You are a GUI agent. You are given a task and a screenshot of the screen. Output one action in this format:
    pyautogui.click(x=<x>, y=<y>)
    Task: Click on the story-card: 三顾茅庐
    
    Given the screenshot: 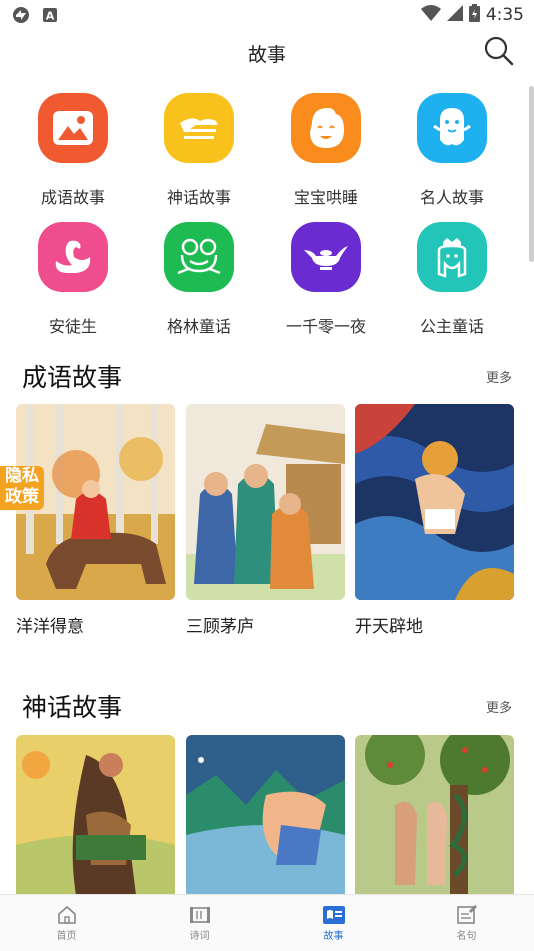 What is the action you would take?
    pyautogui.click(x=265, y=520)
    